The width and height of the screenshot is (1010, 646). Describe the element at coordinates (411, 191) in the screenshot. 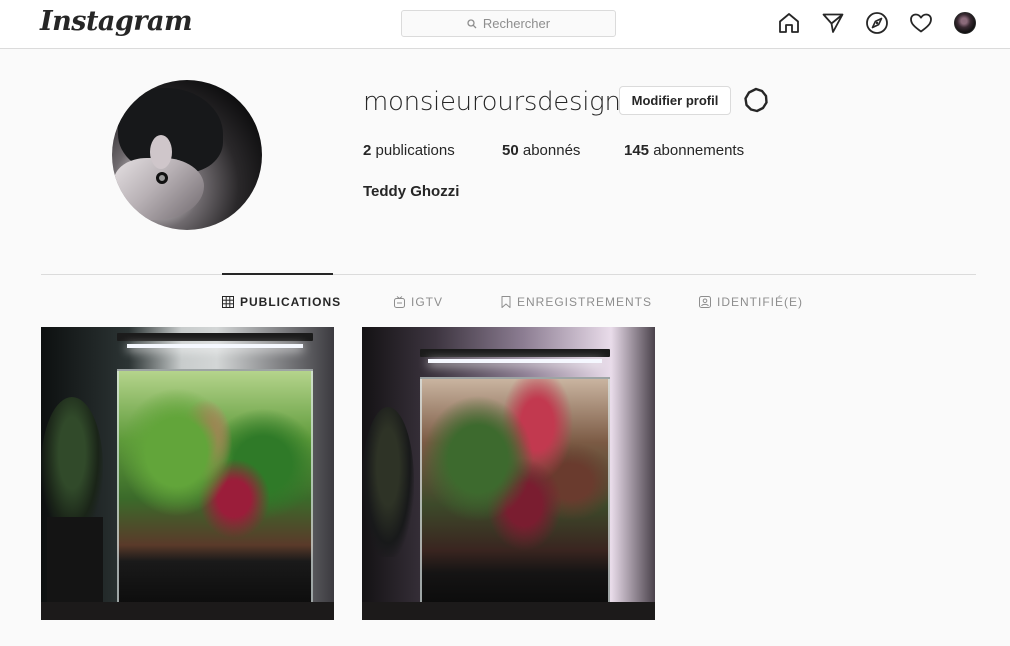

I see `profile-full-name: Teddy Ghozzi` at that location.